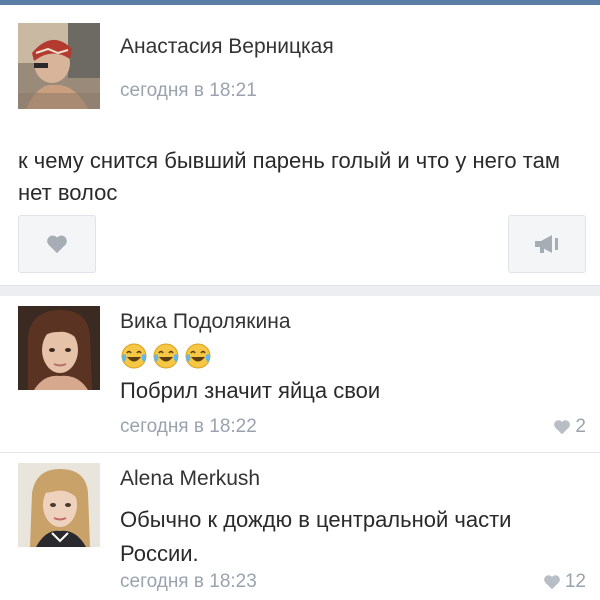  I want to click on comment-text: Побрил значит яйца свои, so click(250, 390).